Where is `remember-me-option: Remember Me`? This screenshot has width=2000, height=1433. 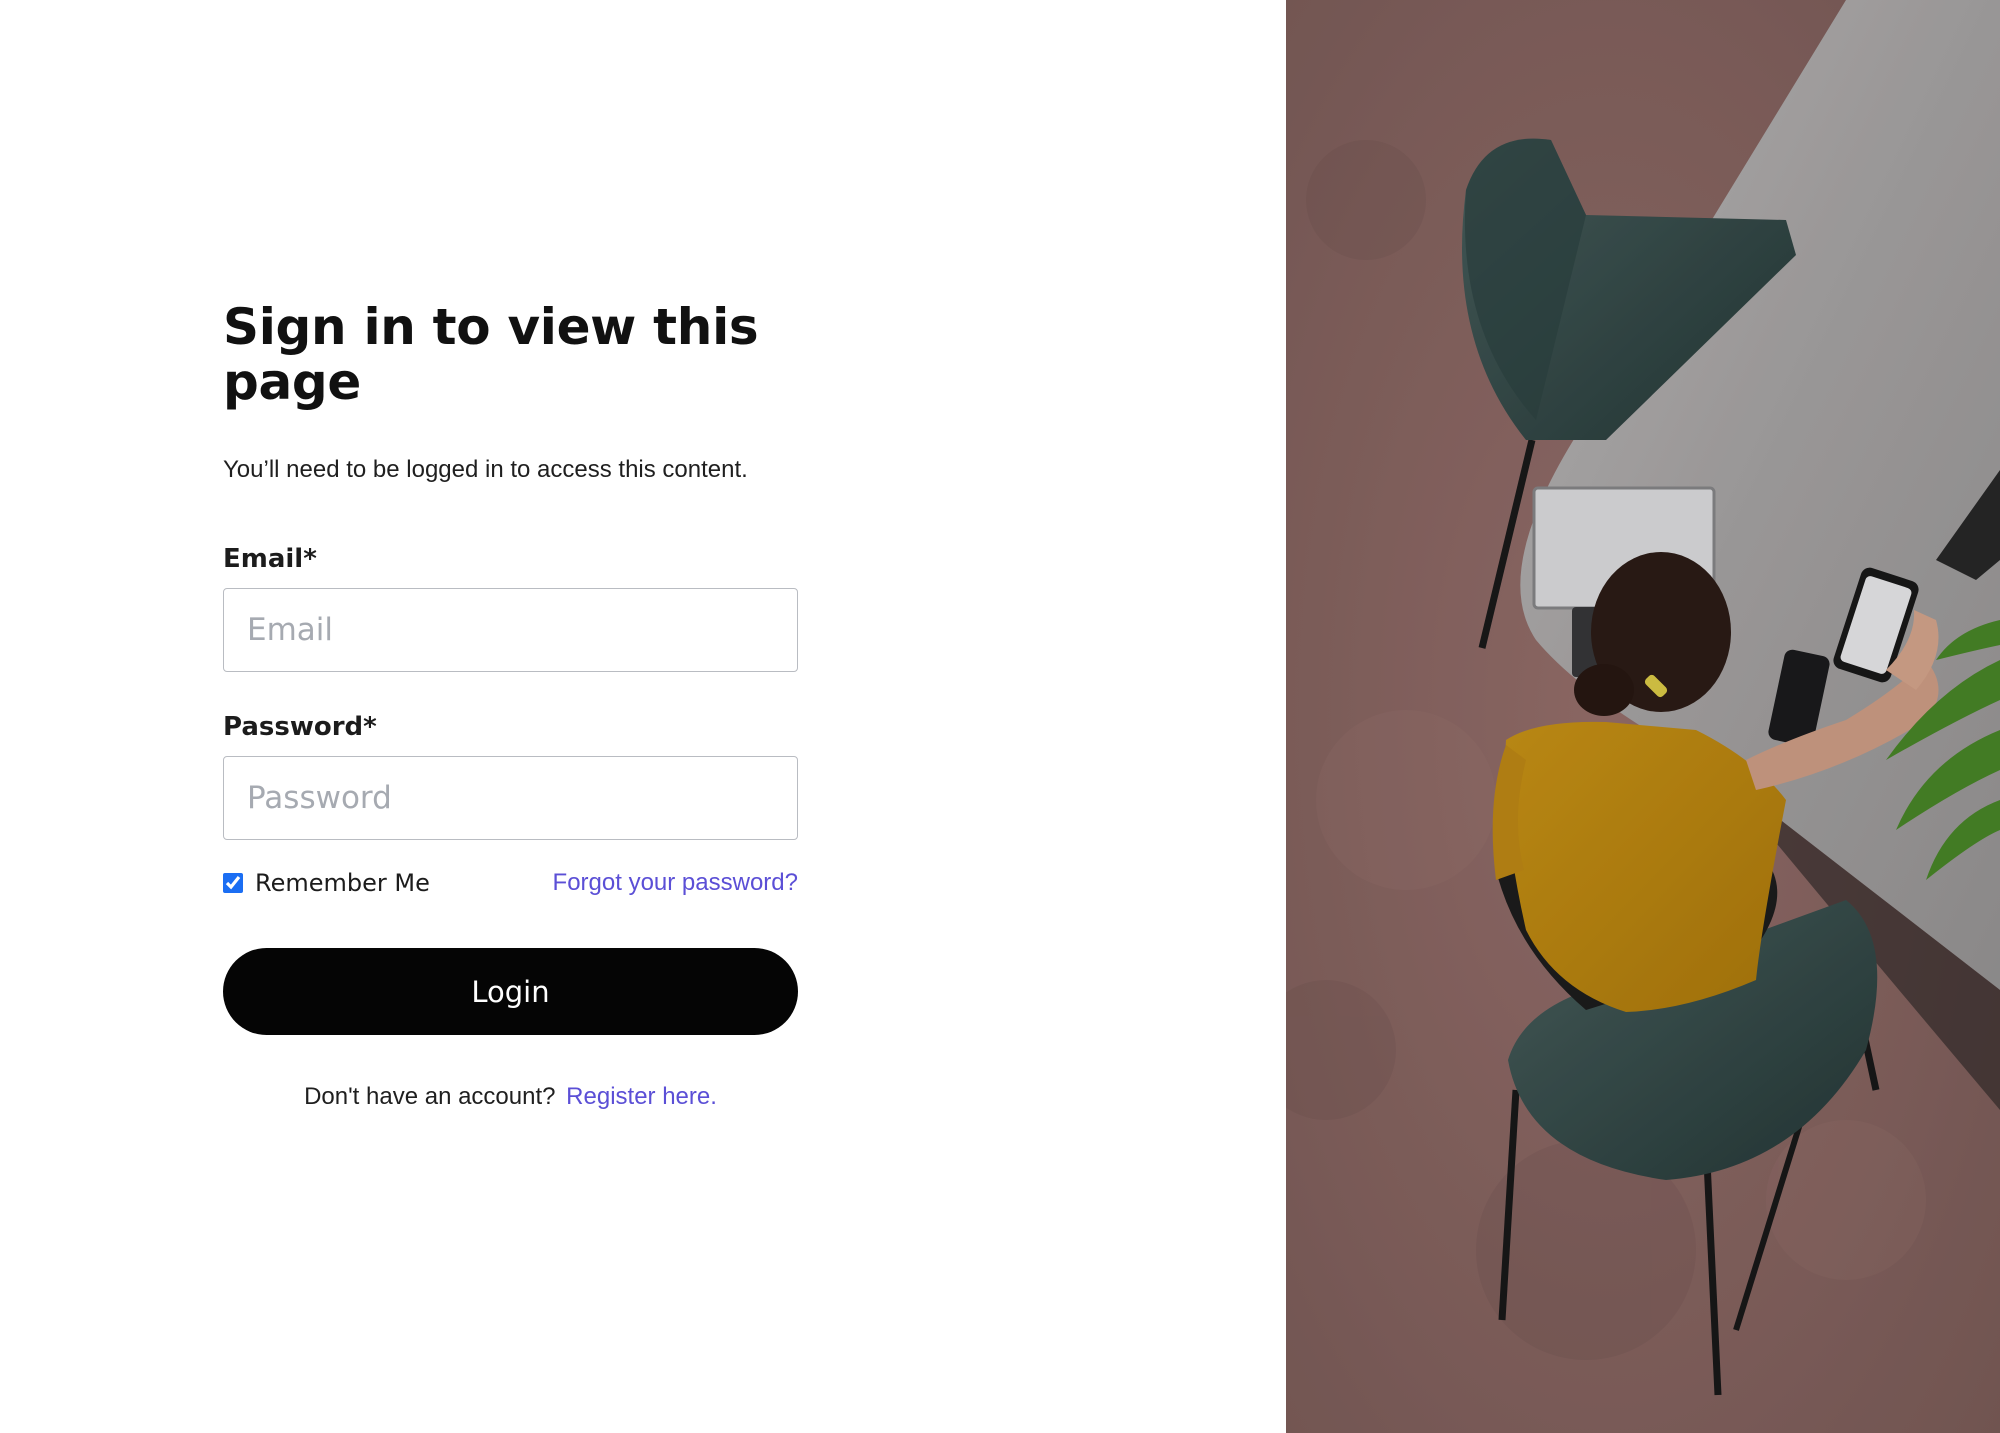
remember-me-option: Remember Me is located at coordinates (326, 883).